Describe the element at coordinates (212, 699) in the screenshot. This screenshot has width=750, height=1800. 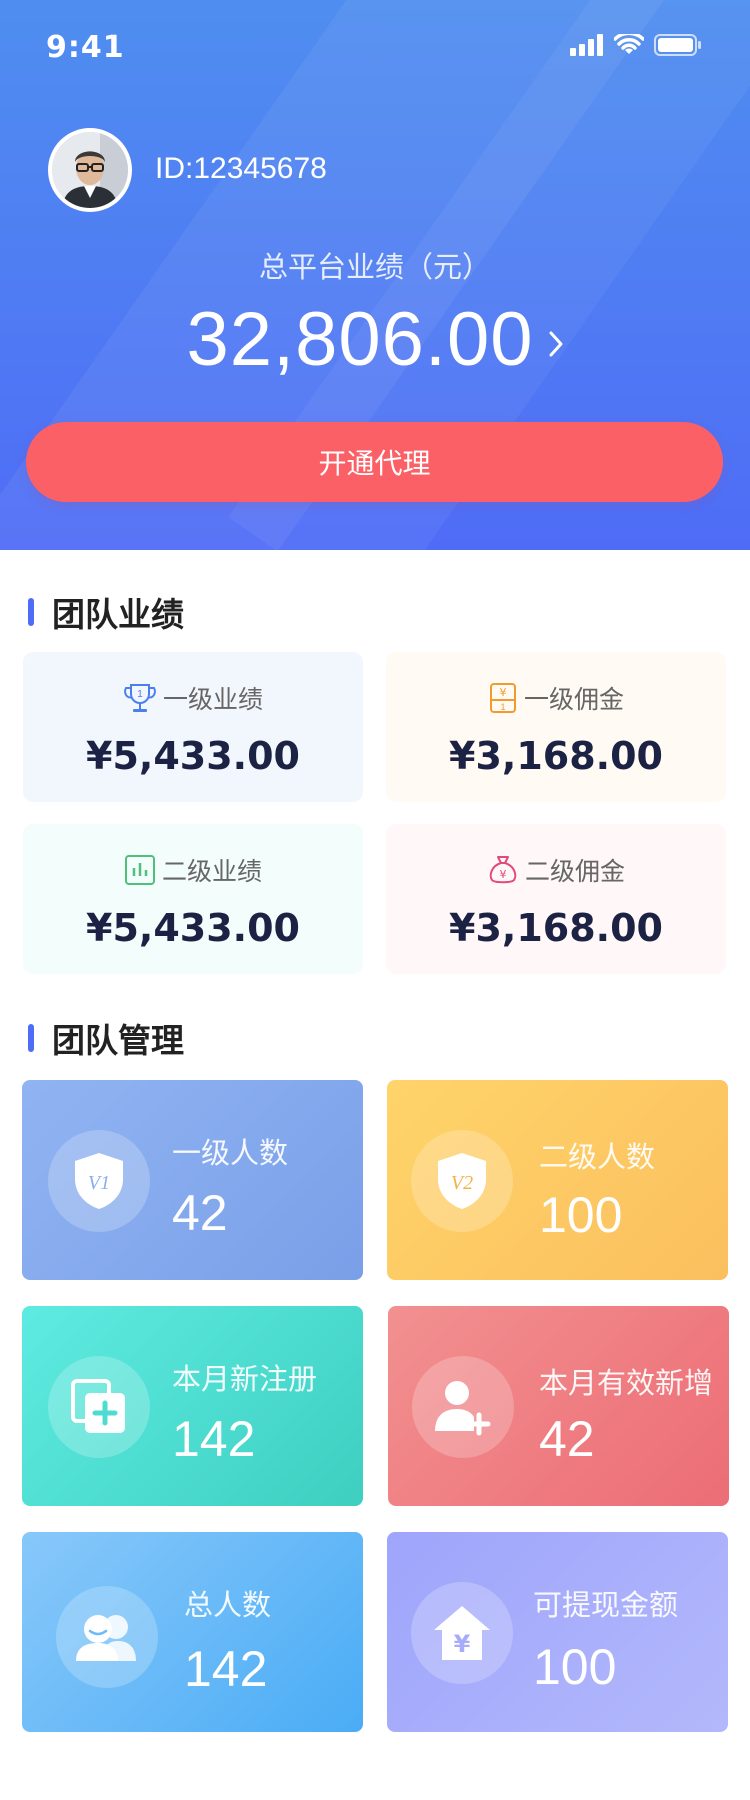
I see `card-label: 一级业绩` at that location.